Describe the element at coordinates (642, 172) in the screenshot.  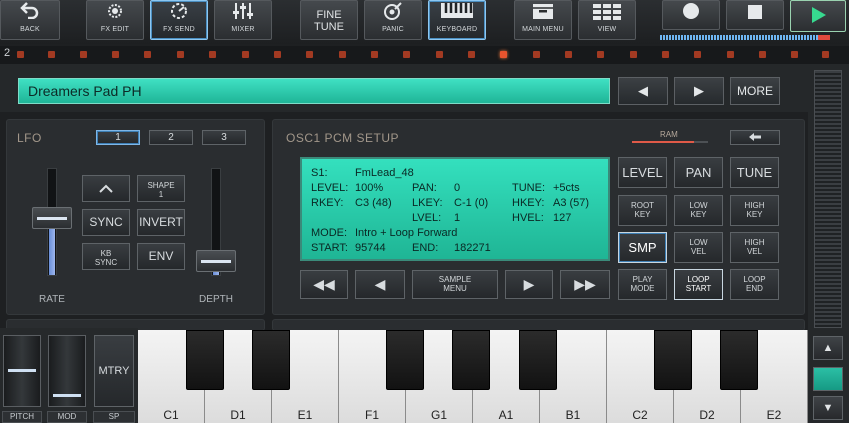
I see `level-button: LEVEL` at that location.